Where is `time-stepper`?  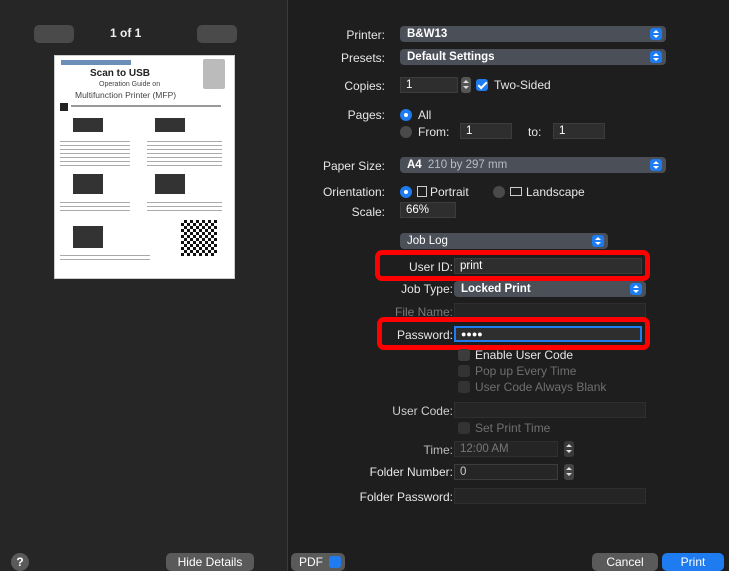
time-stepper is located at coordinates (569, 449).